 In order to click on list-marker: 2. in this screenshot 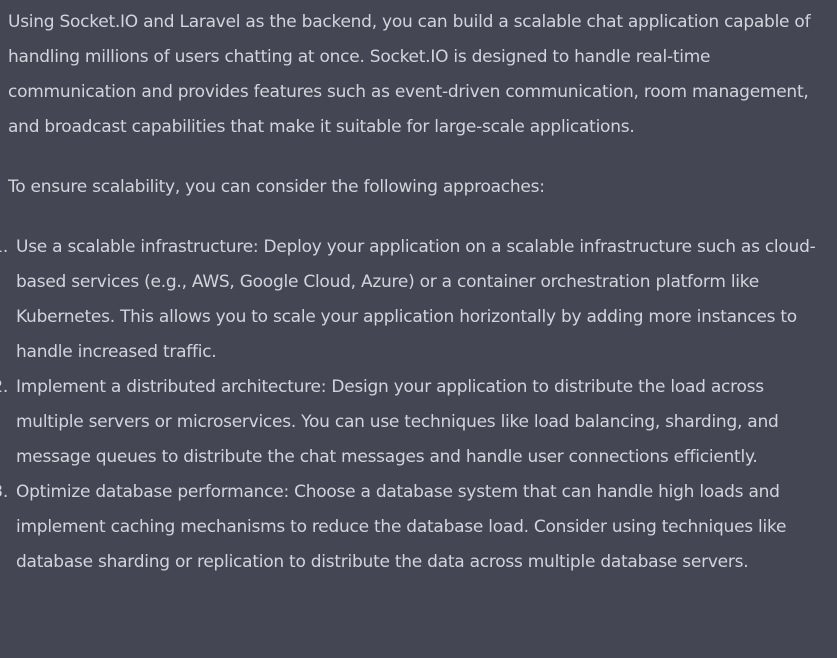, I will do `click(4, 387)`.